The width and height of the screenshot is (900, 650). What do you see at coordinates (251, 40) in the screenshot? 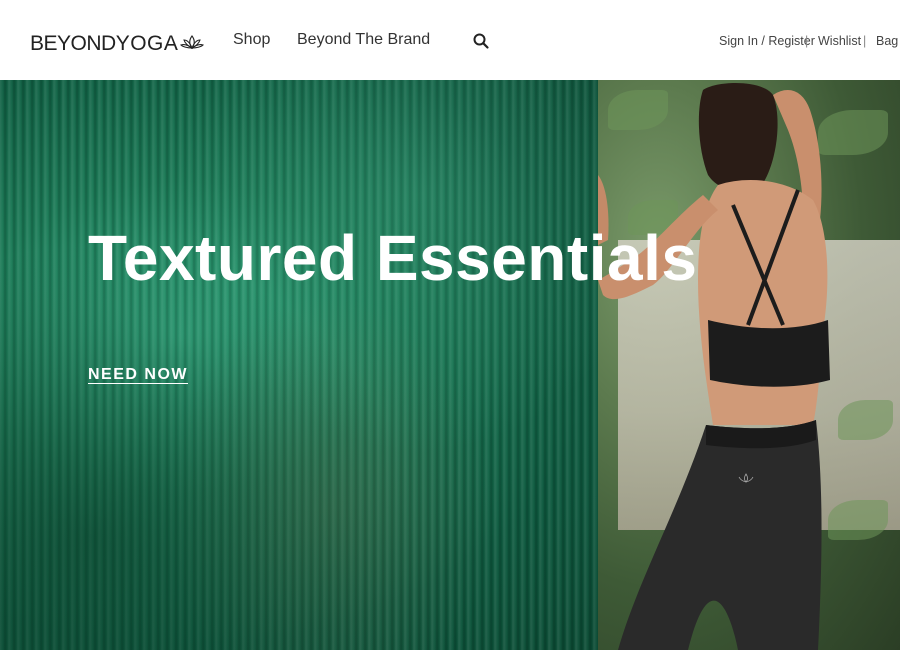
I see `nav-shop: Shop` at bounding box center [251, 40].